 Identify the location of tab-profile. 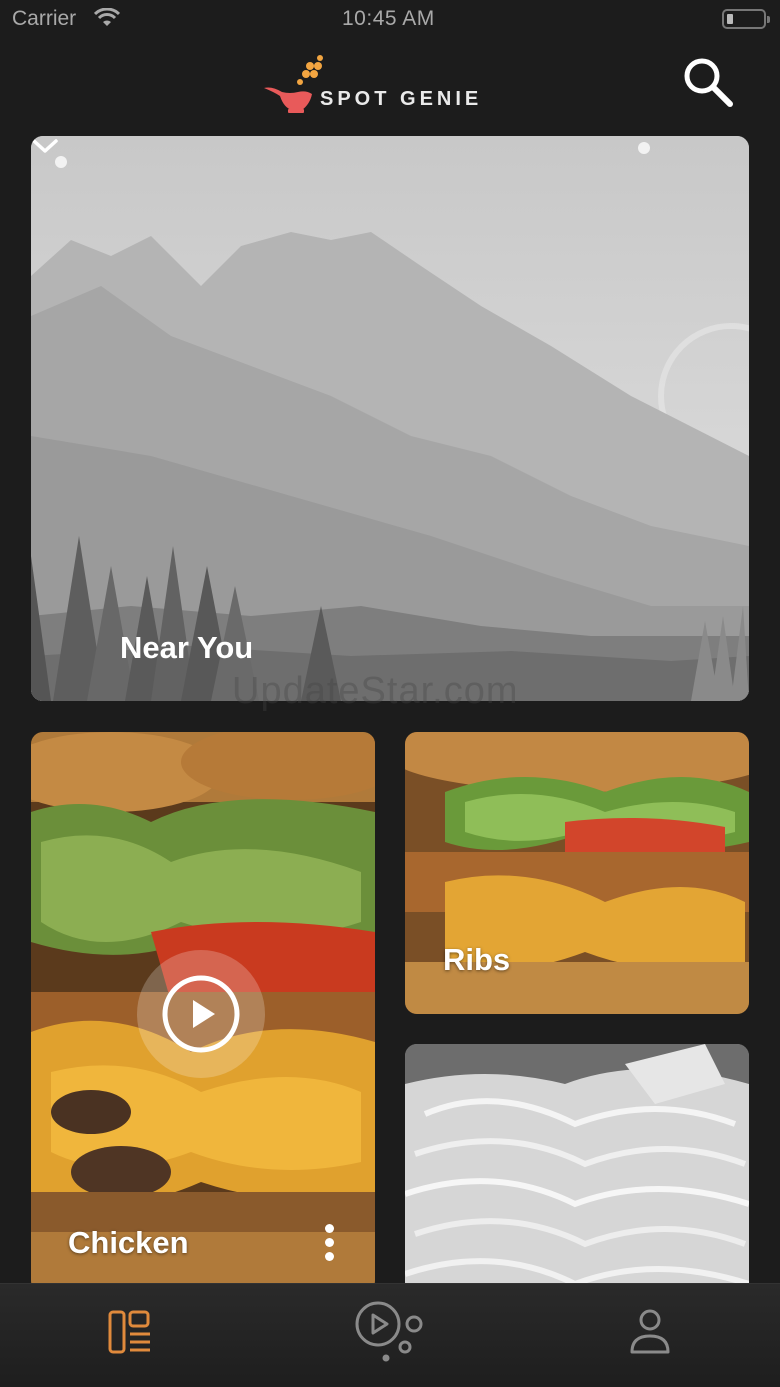
(650, 1335).